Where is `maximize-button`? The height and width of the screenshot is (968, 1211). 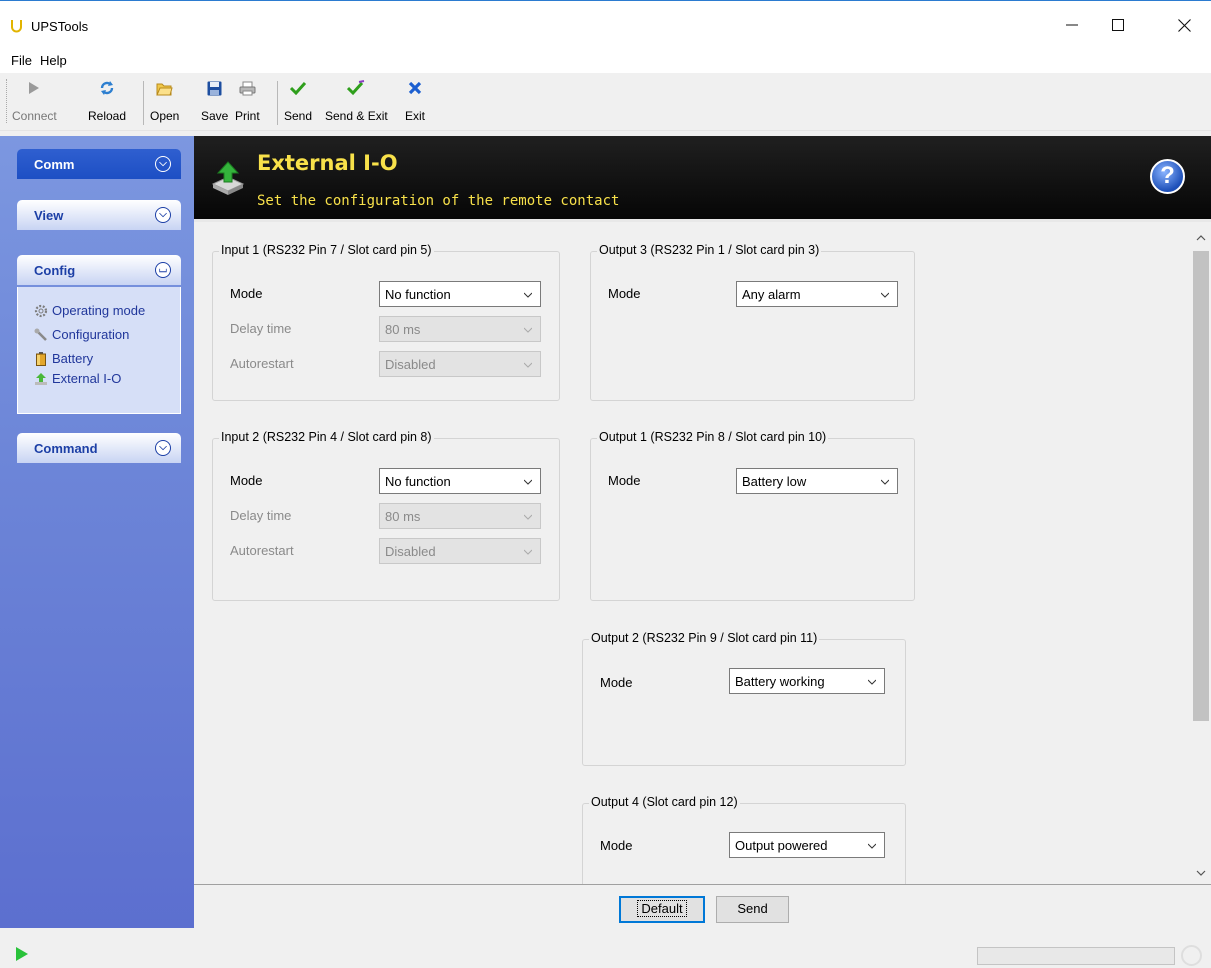 maximize-button is located at coordinates (1118, 25).